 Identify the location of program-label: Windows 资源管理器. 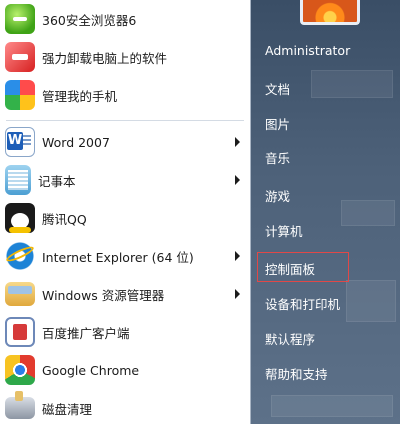
(103, 295).